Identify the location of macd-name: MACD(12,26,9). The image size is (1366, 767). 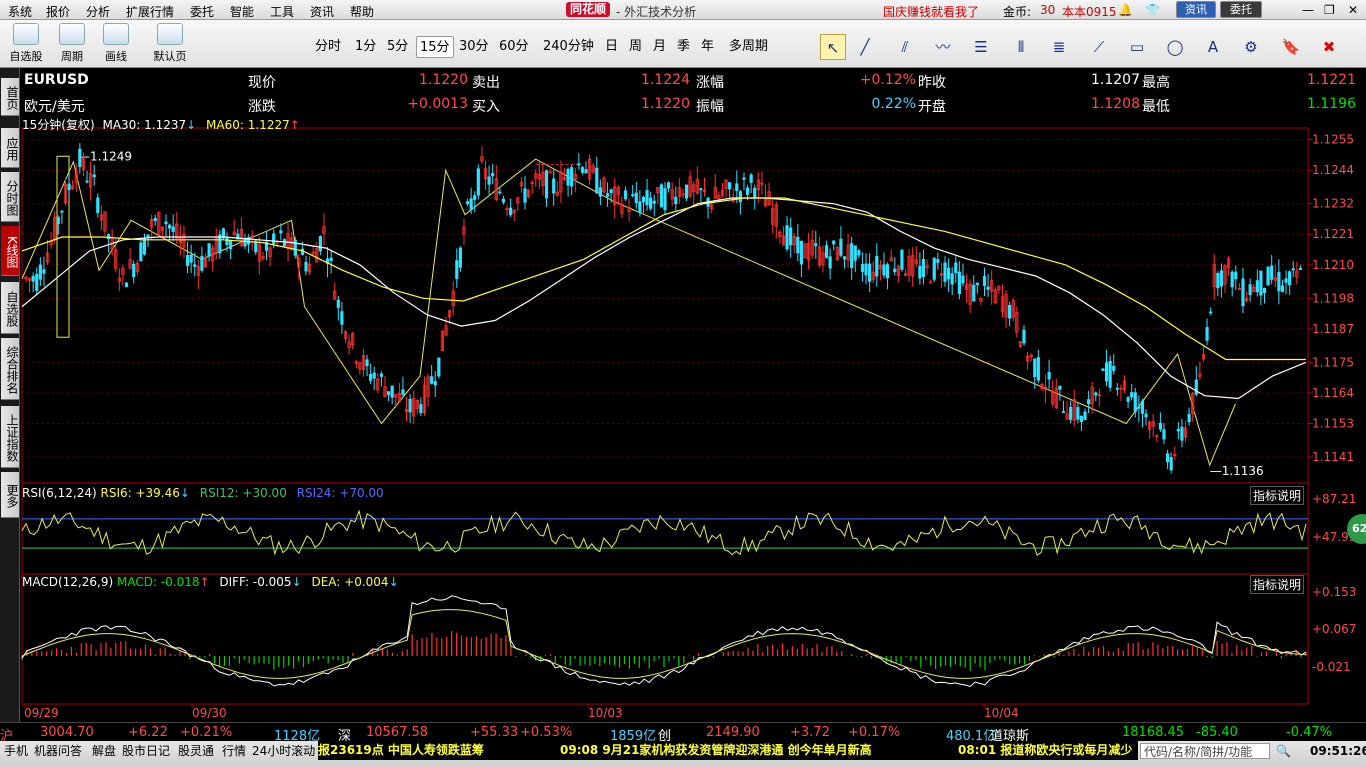
(68, 582).